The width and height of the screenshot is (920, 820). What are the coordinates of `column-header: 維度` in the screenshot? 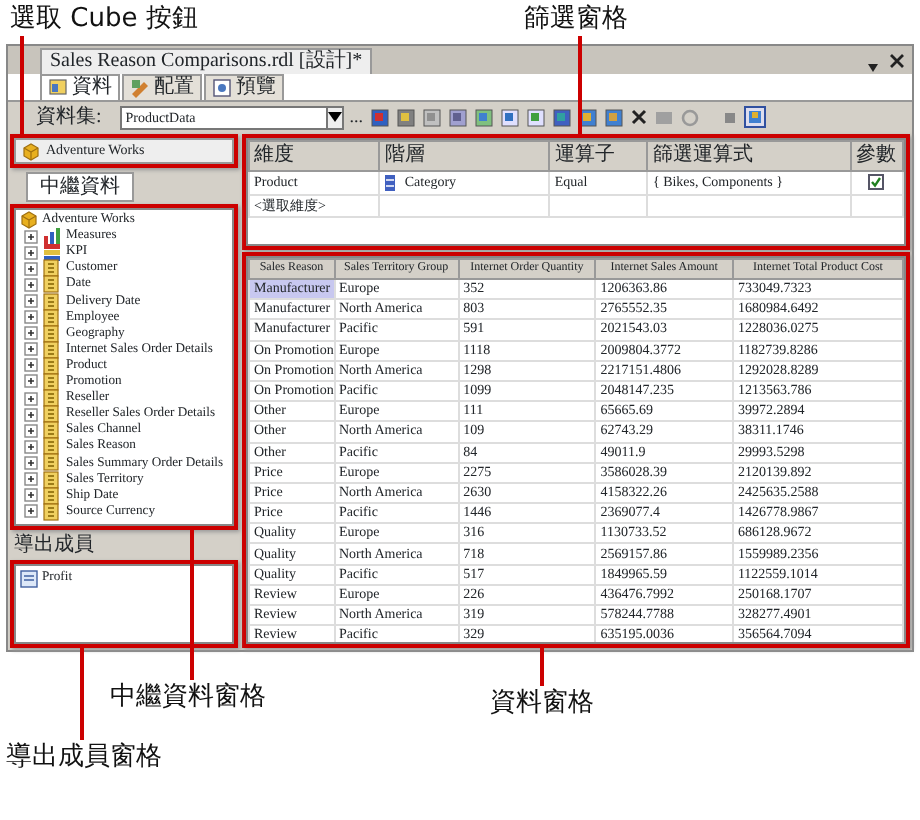 It's located at (314, 156).